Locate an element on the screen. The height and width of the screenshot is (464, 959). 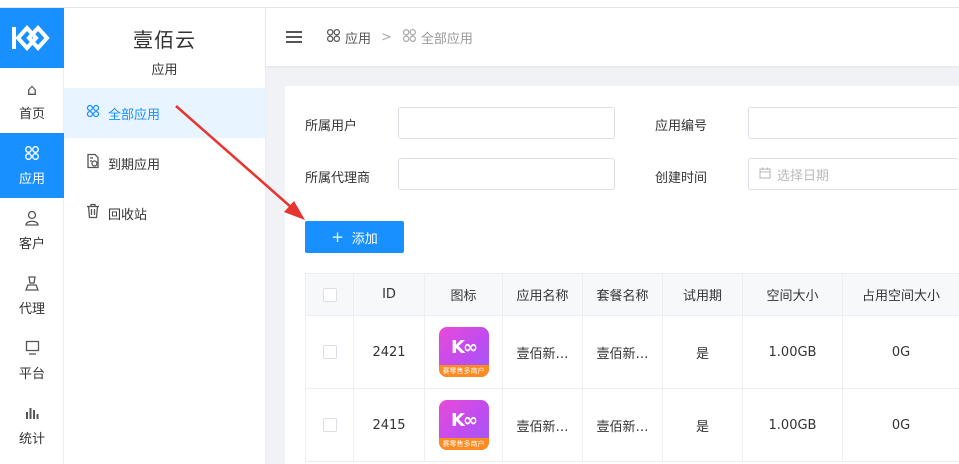
trash-icon is located at coordinates (93, 213).